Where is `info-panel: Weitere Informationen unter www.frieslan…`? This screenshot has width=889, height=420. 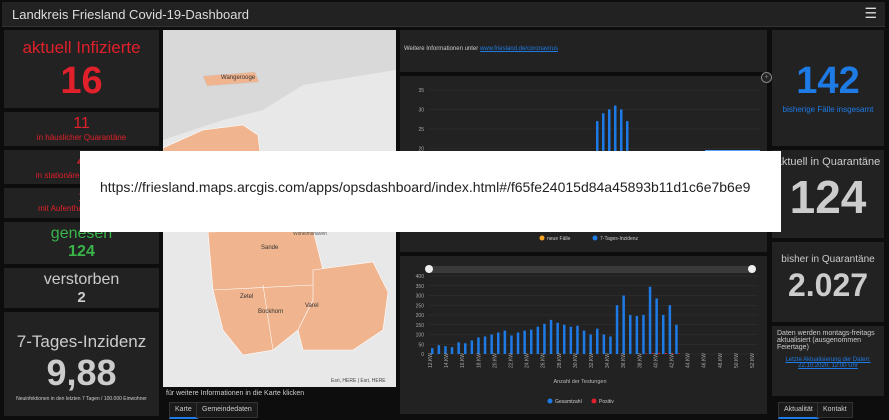
info-panel: Weitere Informationen unter www.frieslan… is located at coordinates (583, 51).